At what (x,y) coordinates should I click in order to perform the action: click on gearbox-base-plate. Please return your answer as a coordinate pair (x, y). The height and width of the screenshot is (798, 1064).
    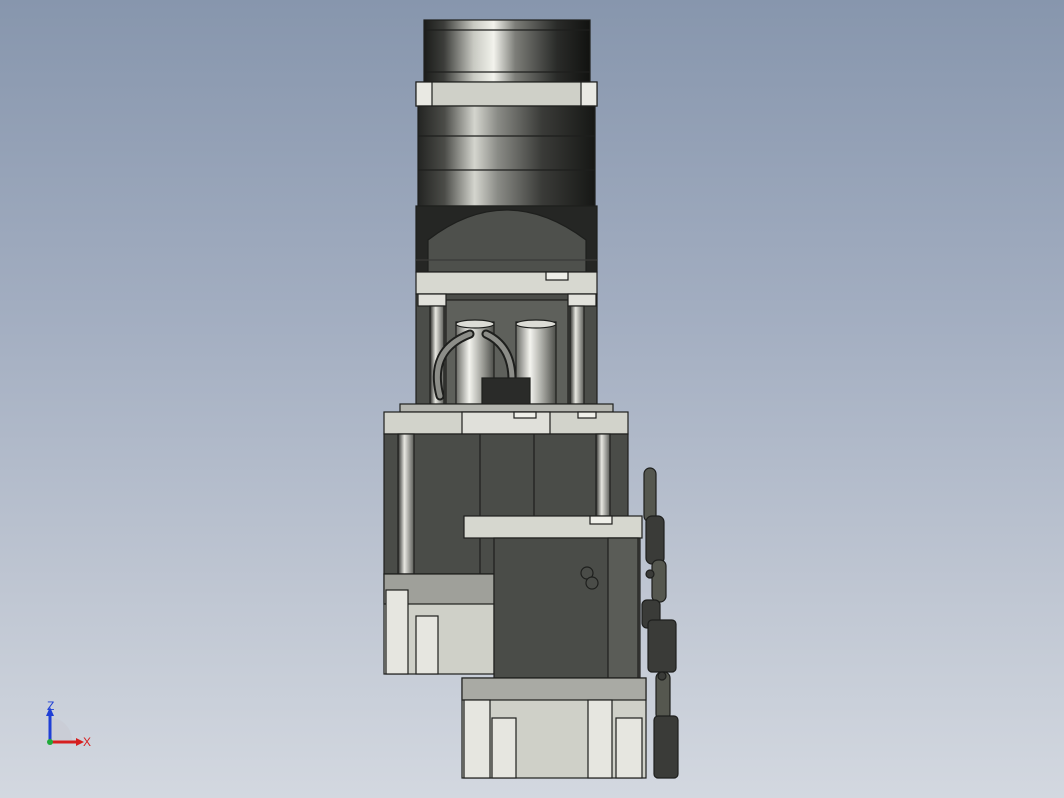
    Looking at the image, I should click on (506, 283).